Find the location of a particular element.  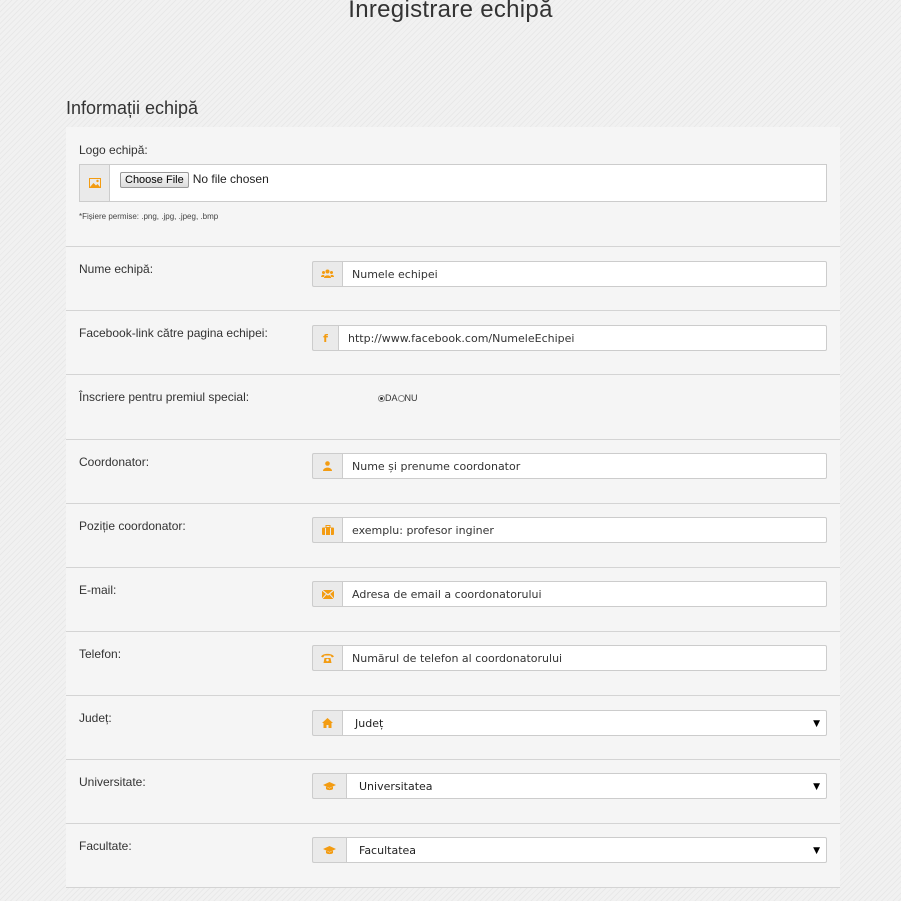

page-title: Înregistrare echipă is located at coordinates (450, 11).